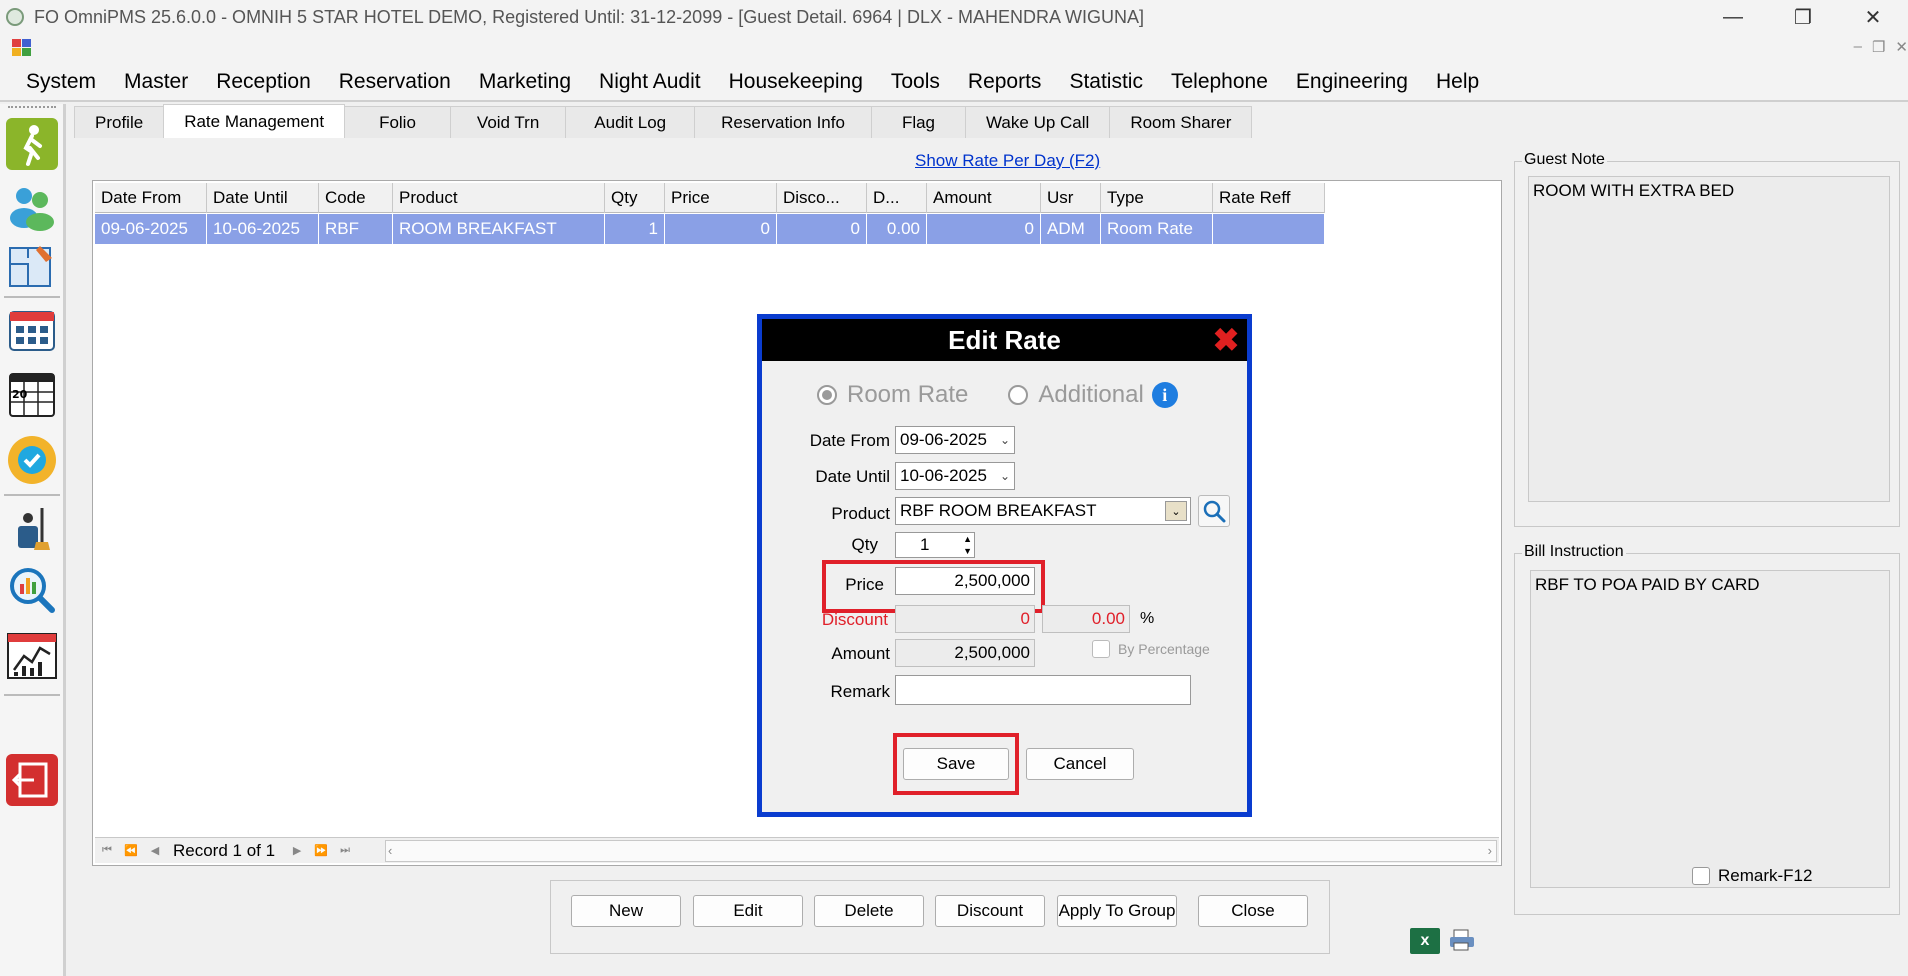  What do you see at coordinates (1018, 395) in the screenshot?
I see `radio-additional` at bounding box center [1018, 395].